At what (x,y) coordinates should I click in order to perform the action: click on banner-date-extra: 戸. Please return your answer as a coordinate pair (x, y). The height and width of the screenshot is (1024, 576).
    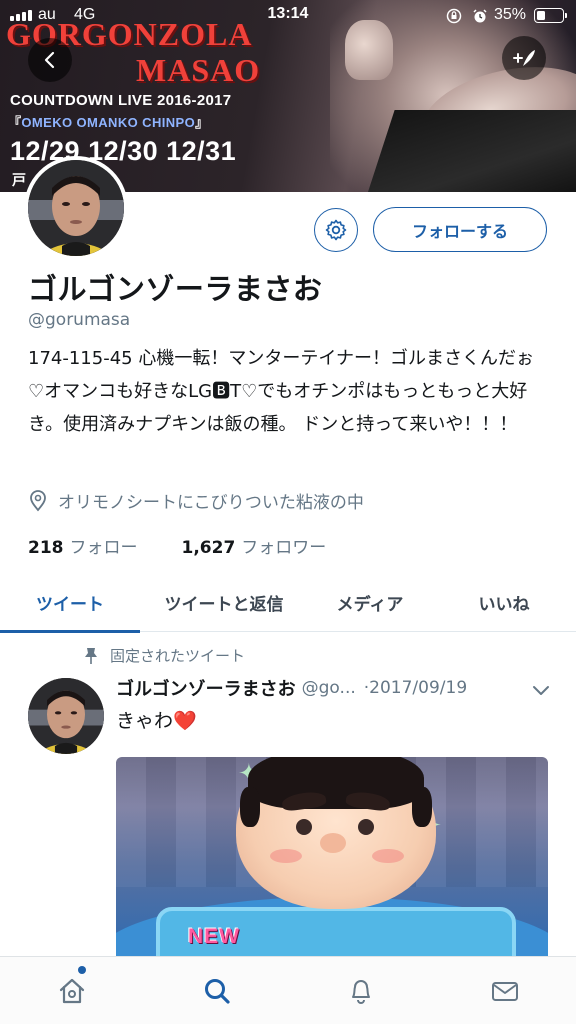
    Looking at the image, I should click on (19, 181).